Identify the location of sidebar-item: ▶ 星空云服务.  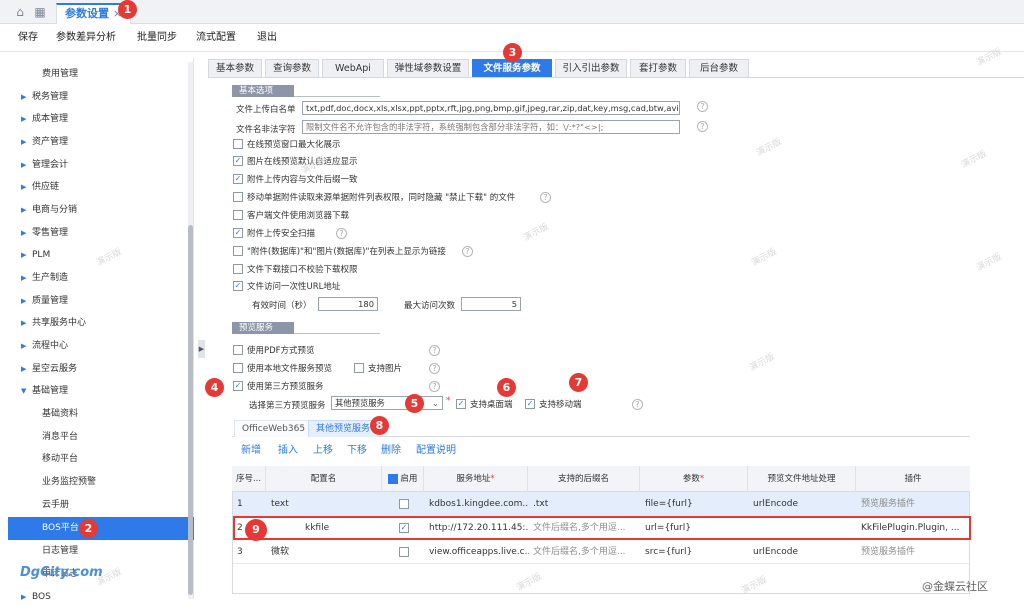
(101, 369).